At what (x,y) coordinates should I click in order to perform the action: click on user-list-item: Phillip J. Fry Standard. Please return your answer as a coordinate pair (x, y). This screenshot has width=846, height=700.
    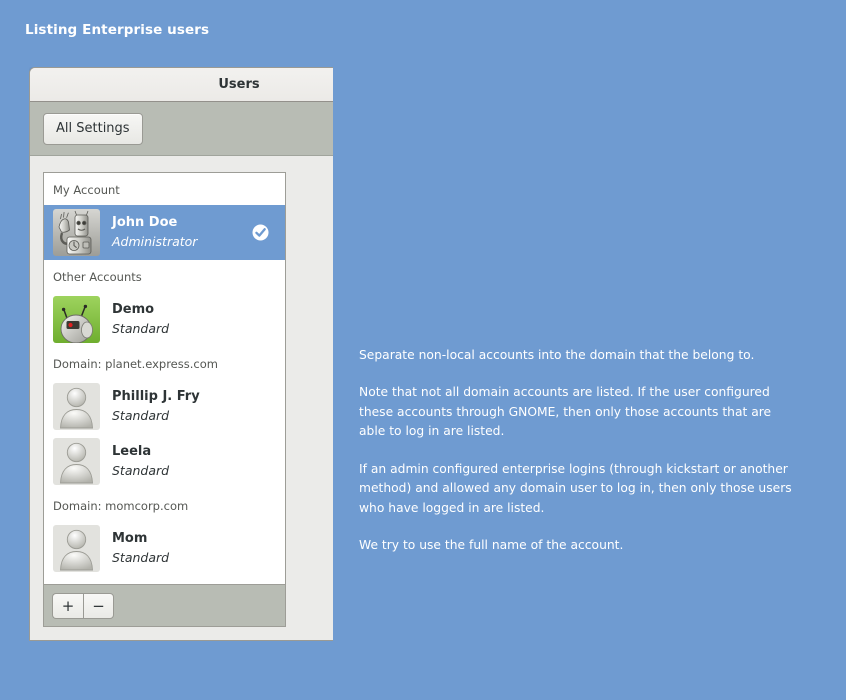
    Looking at the image, I should click on (164, 406).